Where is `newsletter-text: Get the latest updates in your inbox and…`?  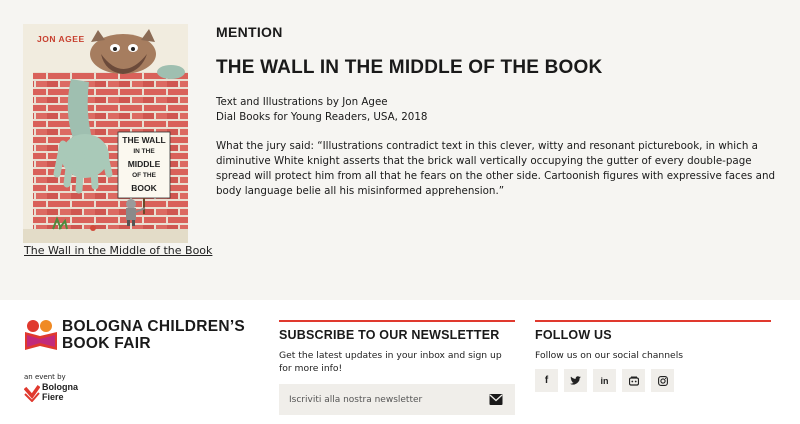
newsletter-text: Get the latest updates in your inbox and… is located at coordinates (390, 362).